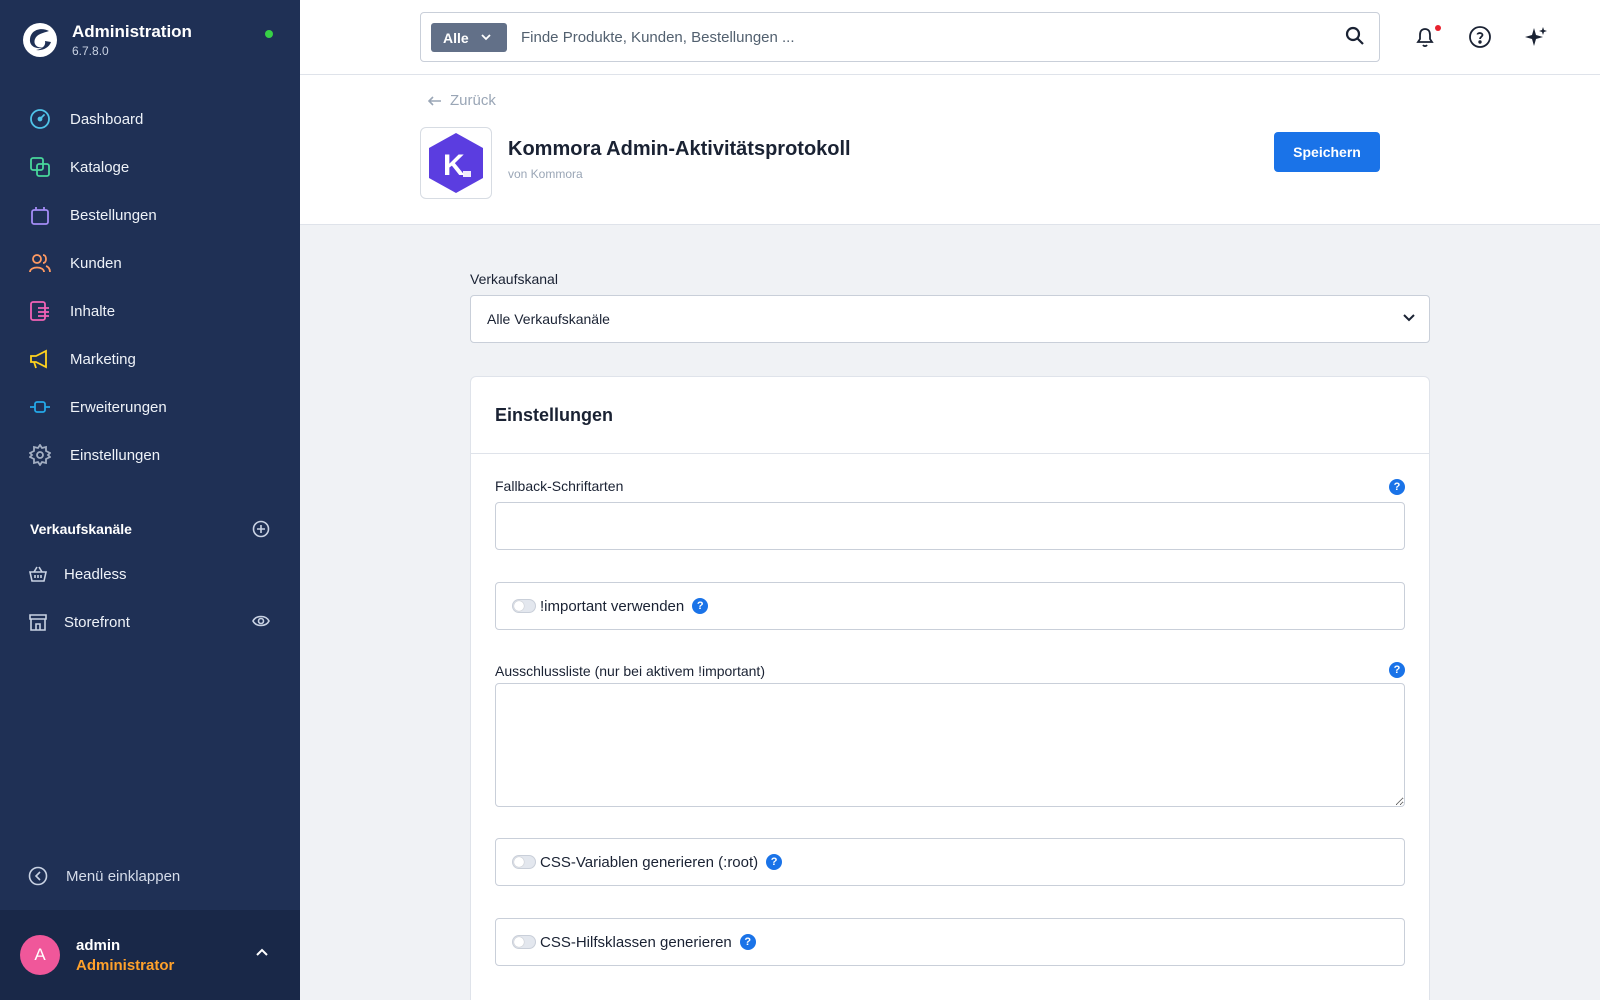 This screenshot has width=1600, height=1000. I want to click on shopware-logo-icon, so click(40, 40).